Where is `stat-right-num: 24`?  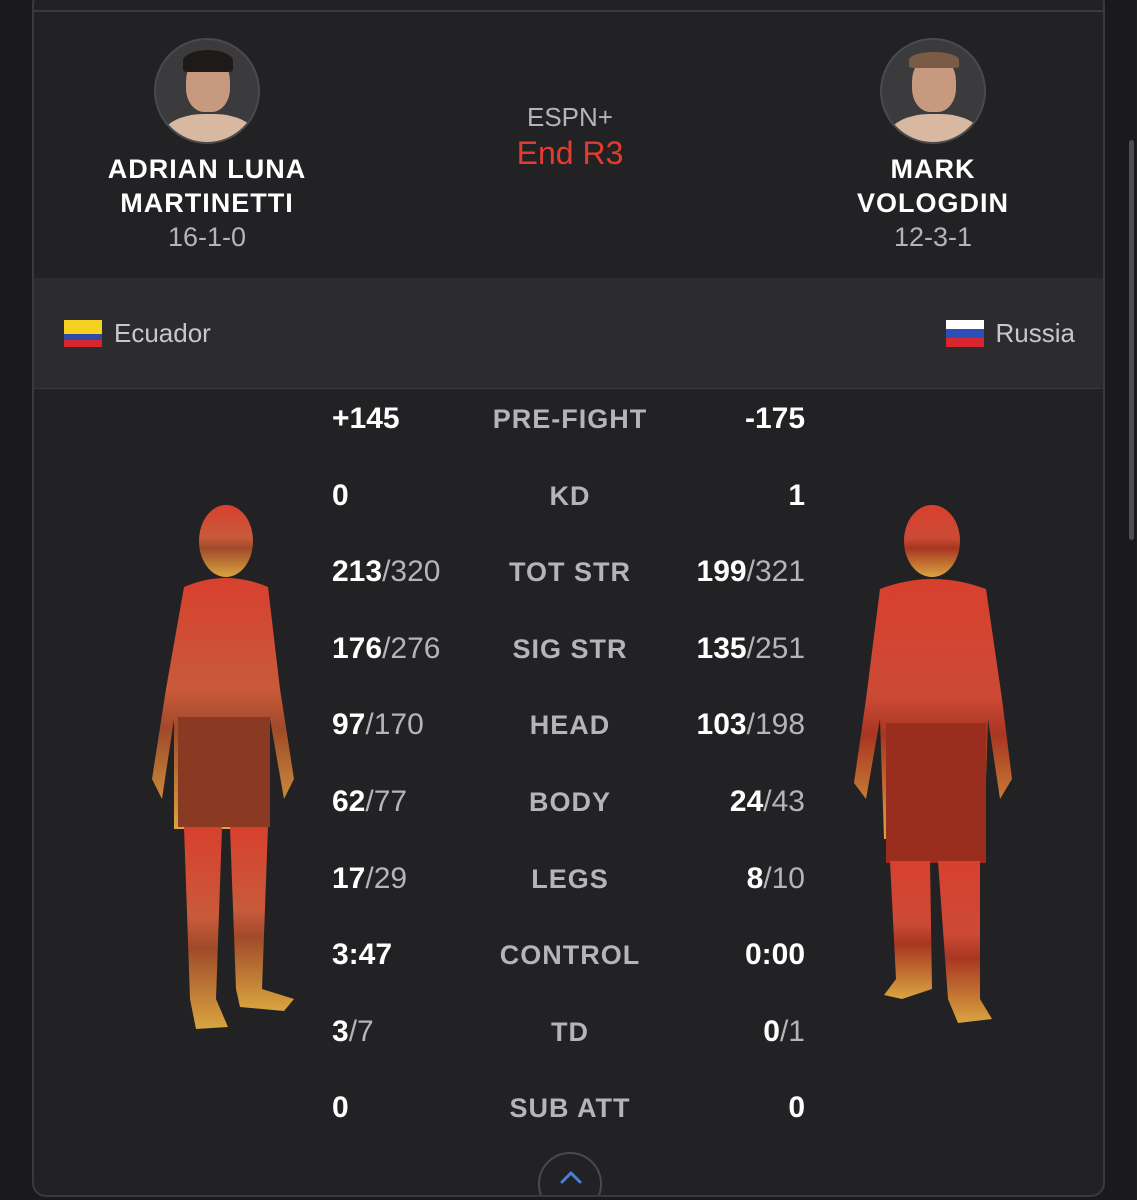
stat-right-num: 24 is located at coordinates (746, 801).